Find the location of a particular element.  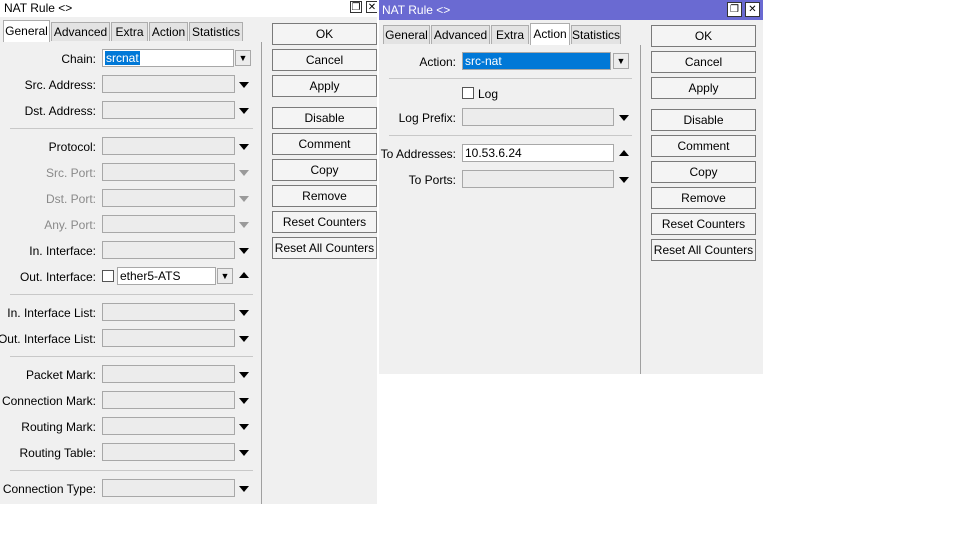

any-port-dropdown-icon is located at coordinates (244, 225).